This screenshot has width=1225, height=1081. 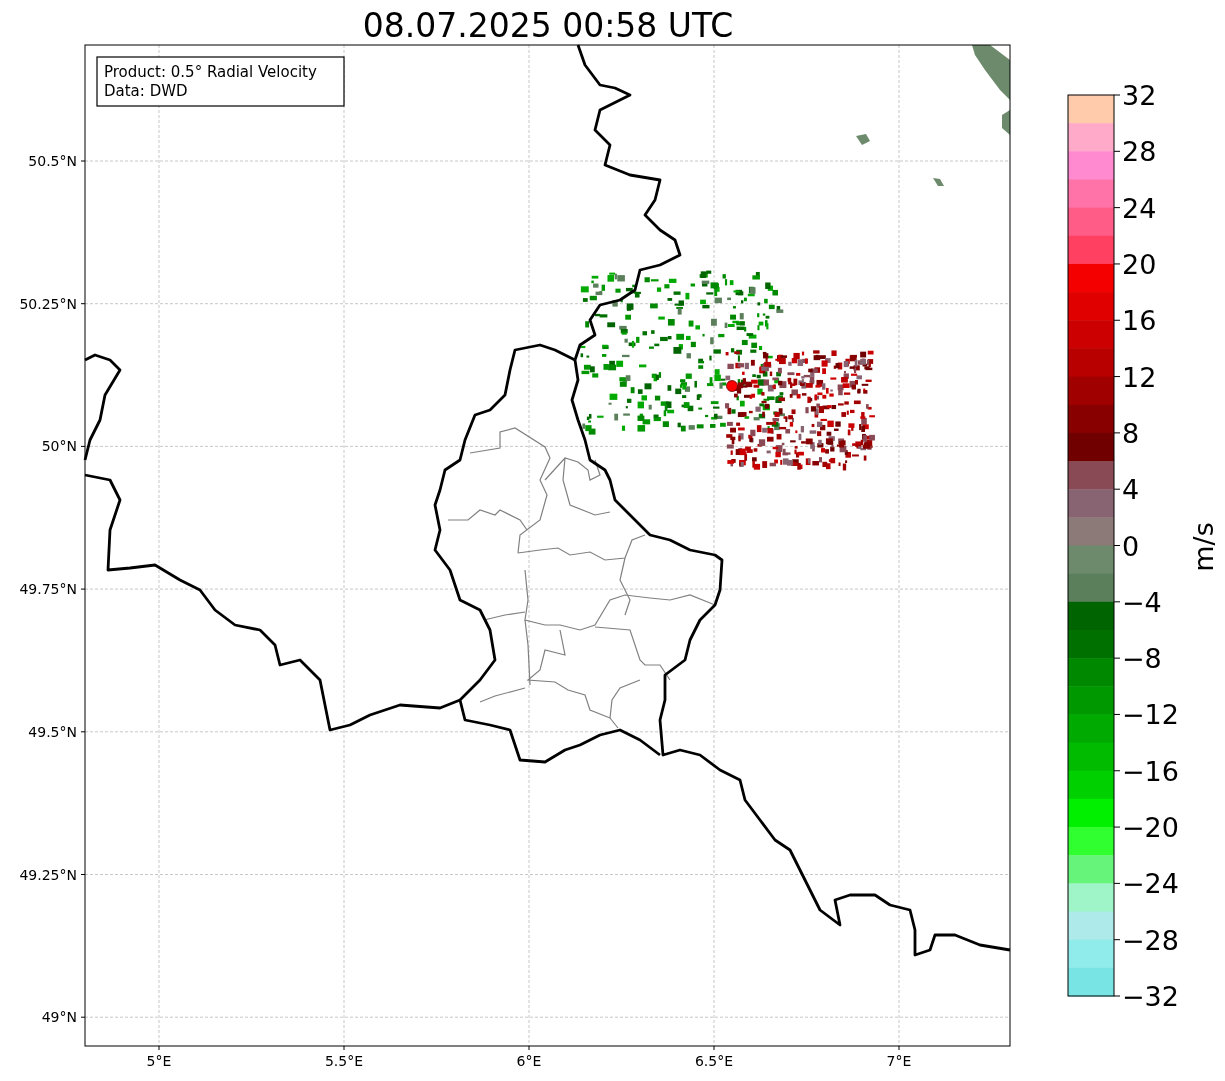 I want to click on colorbar-tick-label: −32, so click(x=1150, y=996).